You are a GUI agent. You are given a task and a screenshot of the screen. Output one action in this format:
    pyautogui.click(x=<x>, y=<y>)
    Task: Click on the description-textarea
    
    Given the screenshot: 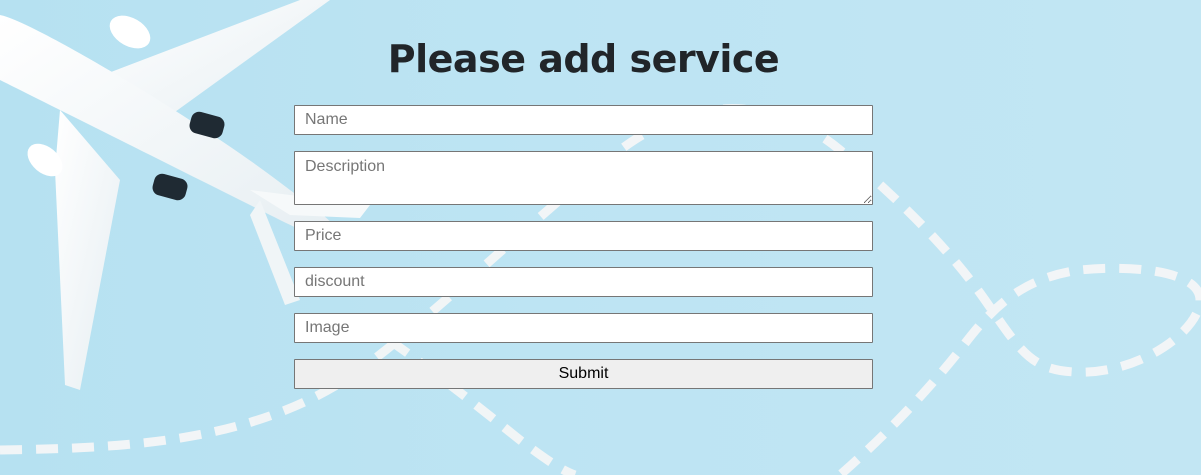 What is the action you would take?
    pyautogui.click(x=583, y=178)
    